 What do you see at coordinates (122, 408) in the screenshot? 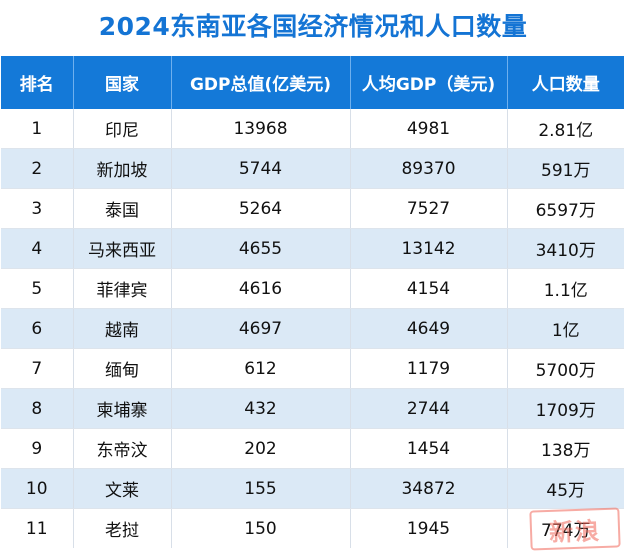
I see `cell-country: 柬埔寨` at bounding box center [122, 408].